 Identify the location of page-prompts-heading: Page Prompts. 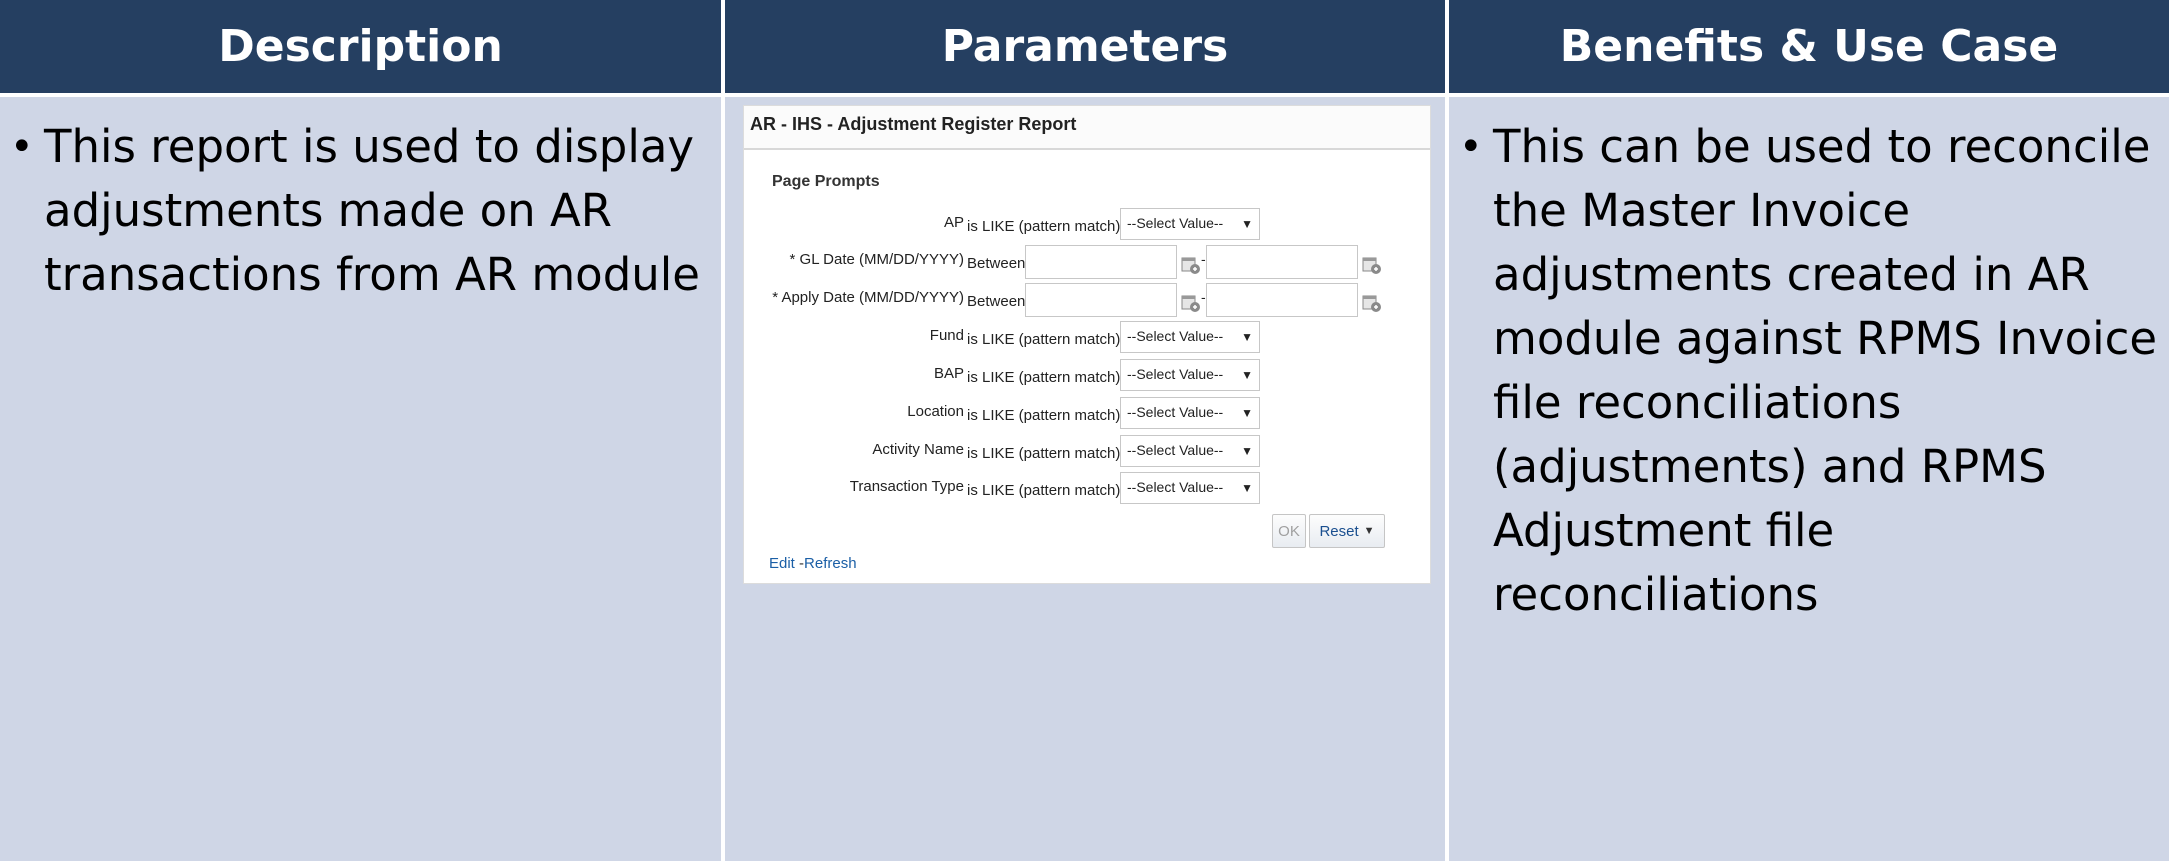
(826, 181).